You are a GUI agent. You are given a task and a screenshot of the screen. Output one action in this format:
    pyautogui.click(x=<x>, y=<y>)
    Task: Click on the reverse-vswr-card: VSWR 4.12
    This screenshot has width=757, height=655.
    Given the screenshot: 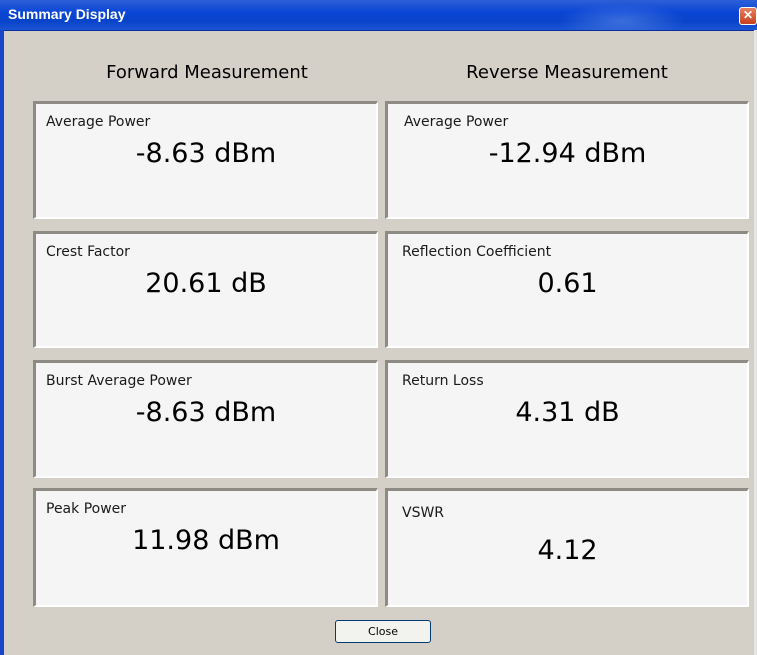 What is the action you would take?
    pyautogui.click(x=567, y=547)
    